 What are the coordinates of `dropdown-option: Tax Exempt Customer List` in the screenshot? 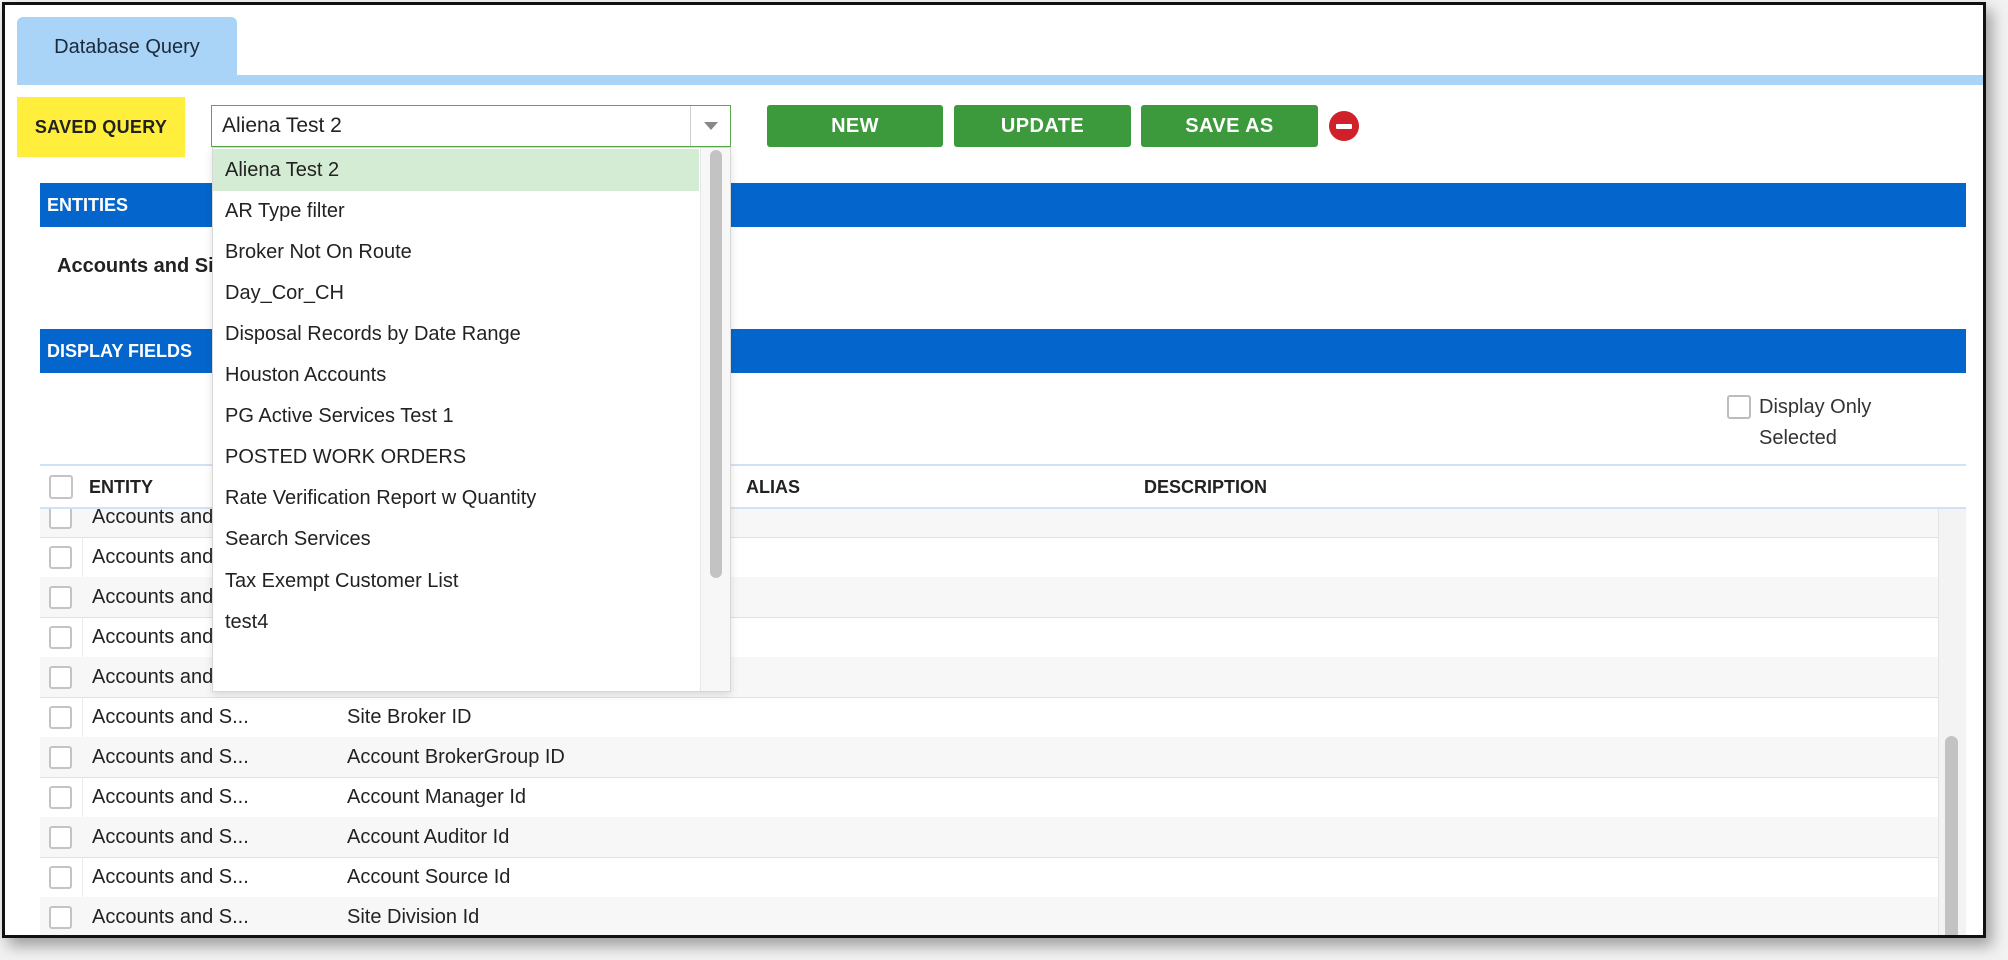 It's located at (456, 581).